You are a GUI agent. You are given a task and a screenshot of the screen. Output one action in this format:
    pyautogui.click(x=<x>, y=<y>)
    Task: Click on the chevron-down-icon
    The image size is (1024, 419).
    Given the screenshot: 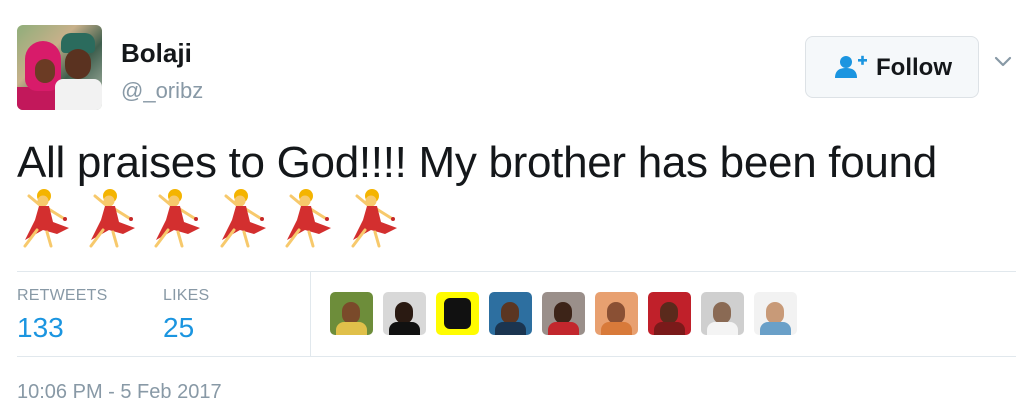 What is the action you would take?
    pyautogui.click(x=1003, y=62)
    